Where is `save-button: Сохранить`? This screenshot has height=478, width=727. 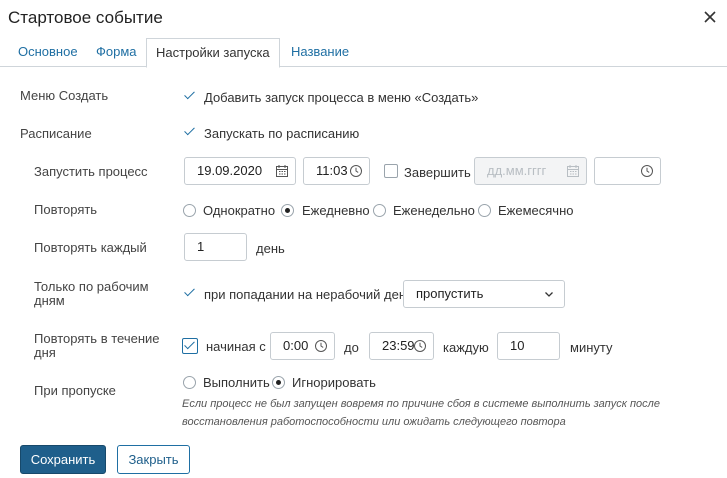
save-button: Сохранить is located at coordinates (63, 459).